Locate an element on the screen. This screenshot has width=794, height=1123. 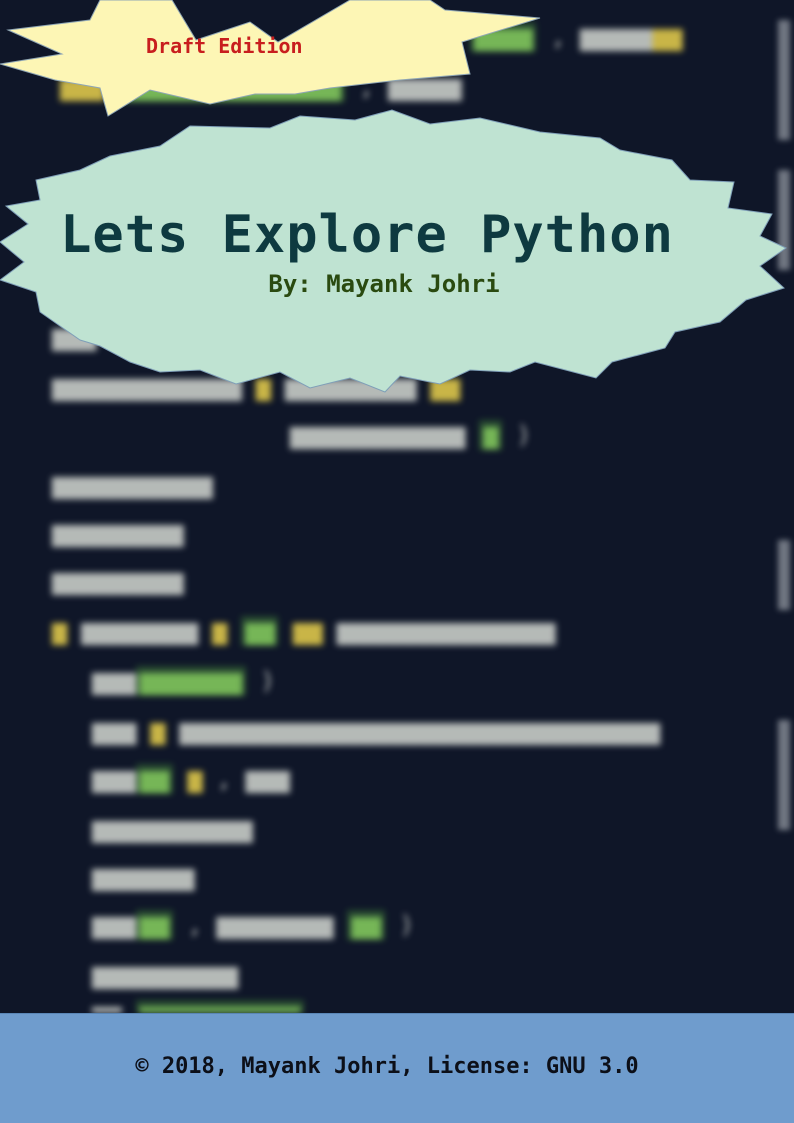
footer-band: © 2018, Mayank Johri, License: GNU 3.0 is located at coordinates (397, 1068).